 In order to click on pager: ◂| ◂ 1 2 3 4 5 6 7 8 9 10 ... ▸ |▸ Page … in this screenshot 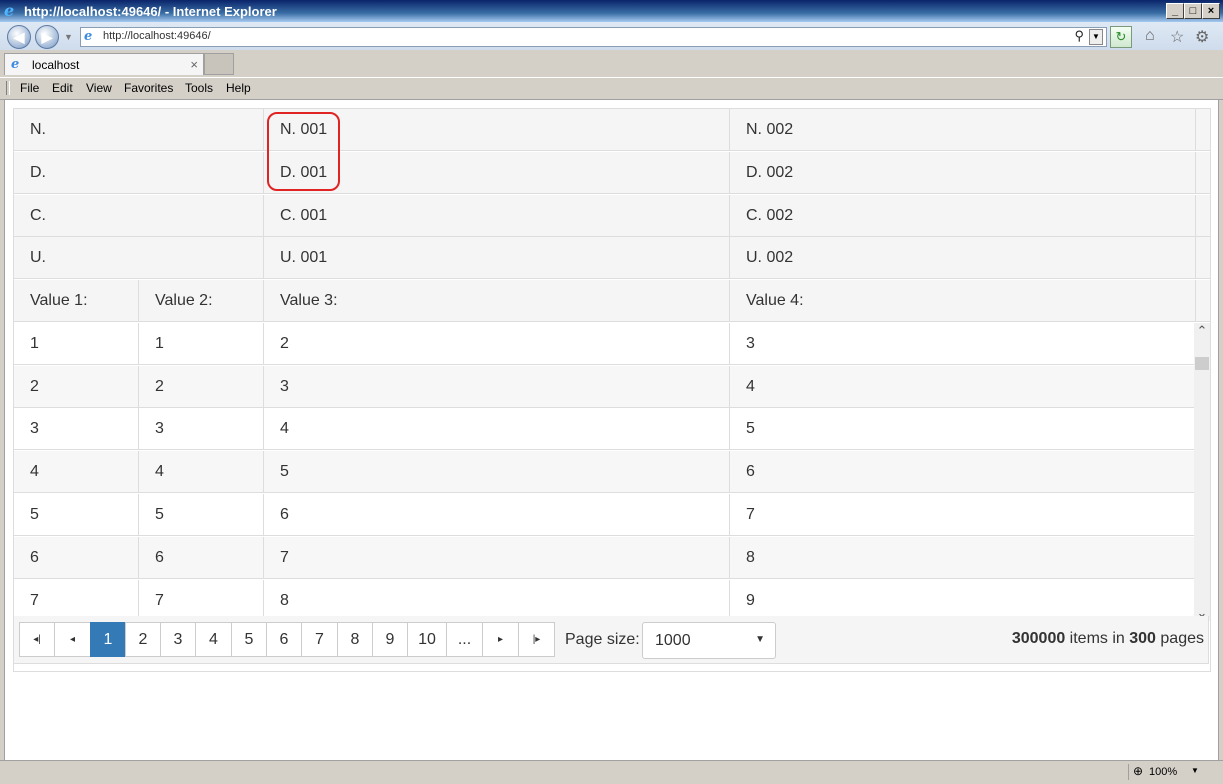, I will do `click(611, 640)`.